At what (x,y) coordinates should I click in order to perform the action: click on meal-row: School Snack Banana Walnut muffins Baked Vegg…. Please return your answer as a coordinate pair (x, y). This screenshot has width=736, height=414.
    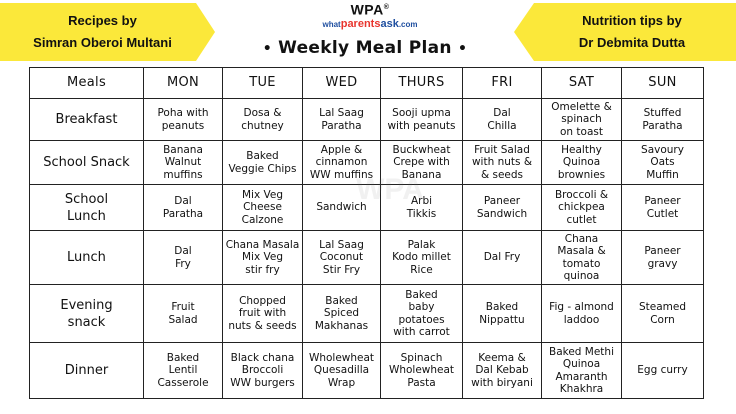
    Looking at the image, I should click on (366, 162).